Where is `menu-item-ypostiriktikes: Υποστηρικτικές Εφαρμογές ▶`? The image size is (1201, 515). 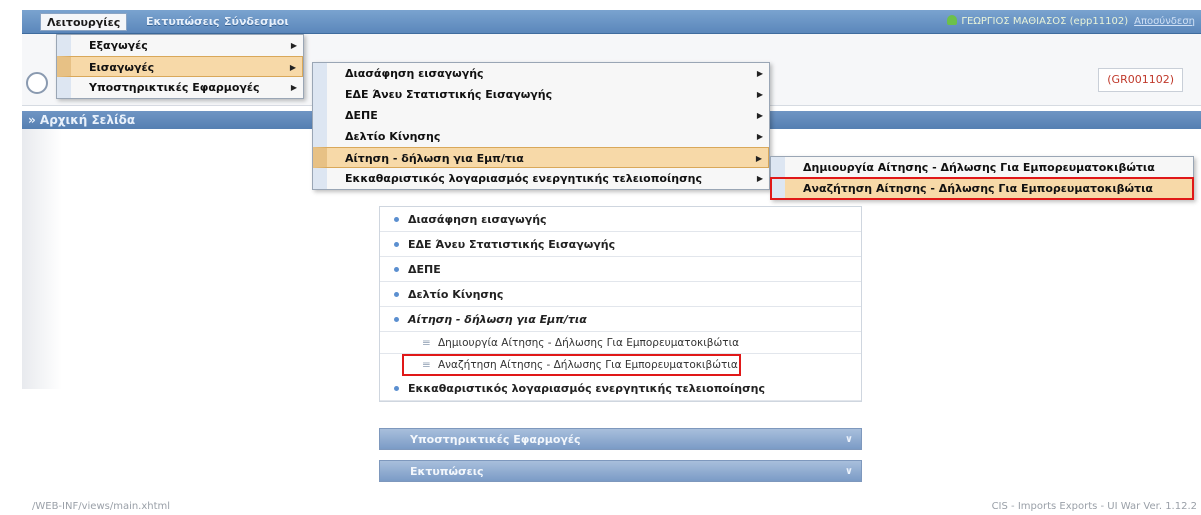 menu-item-ypostiriktikes: Υποστηρικτικές Εφαρμογές ▶ is located at coordinates (180, 87).